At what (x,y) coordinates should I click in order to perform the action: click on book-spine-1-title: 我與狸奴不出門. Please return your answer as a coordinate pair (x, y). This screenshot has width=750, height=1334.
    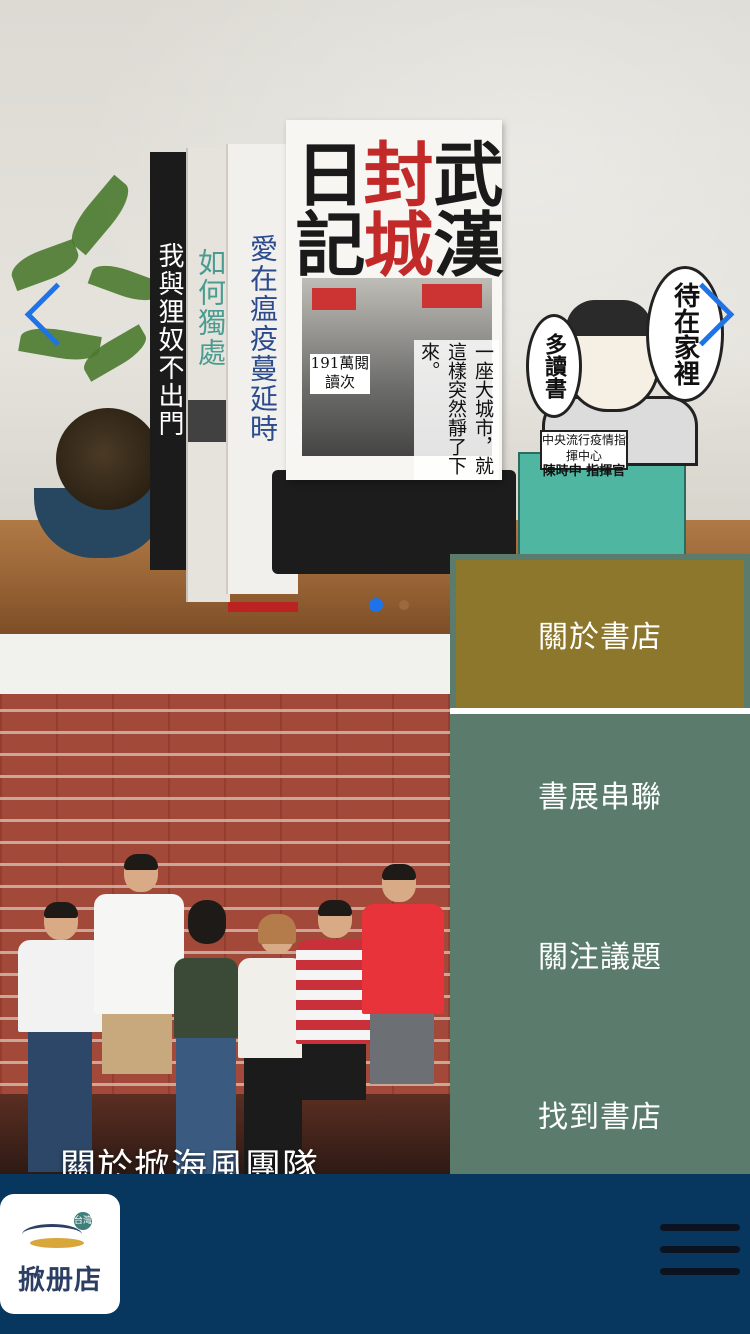
    Looking at the image, I should click on (169, 340).